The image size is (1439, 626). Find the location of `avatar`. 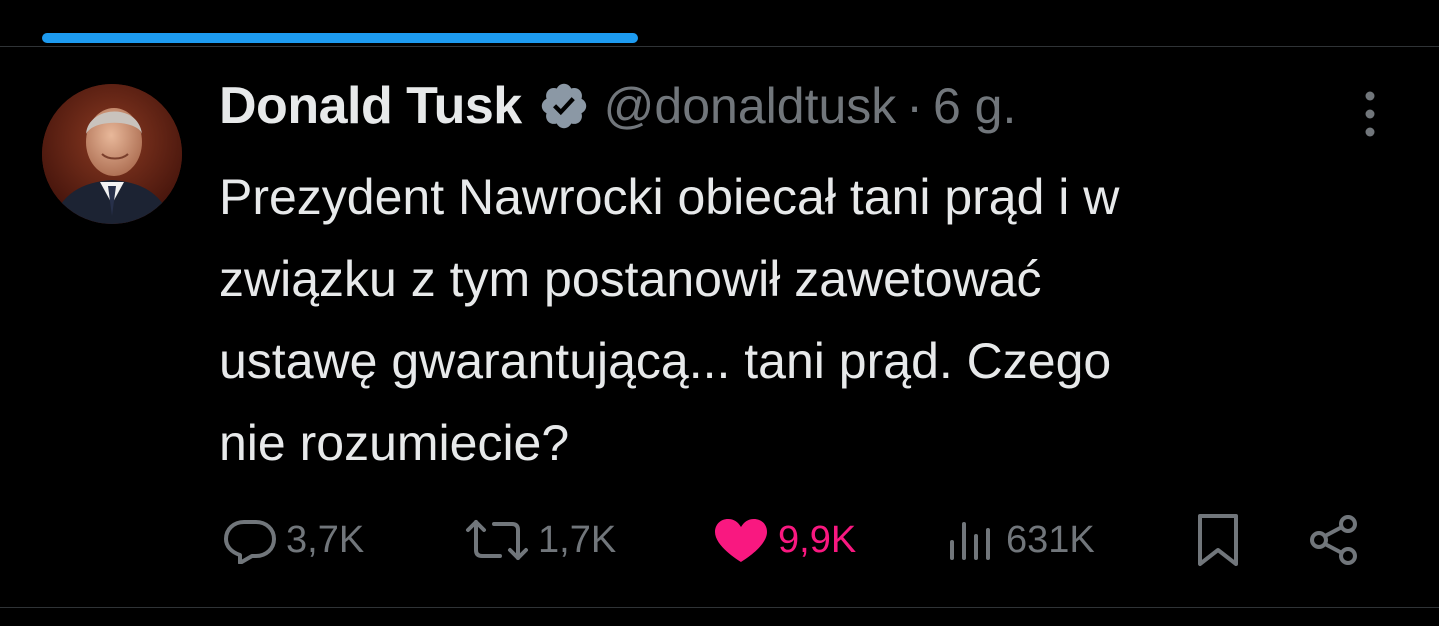

avatar is located at coordinates (112, 154).